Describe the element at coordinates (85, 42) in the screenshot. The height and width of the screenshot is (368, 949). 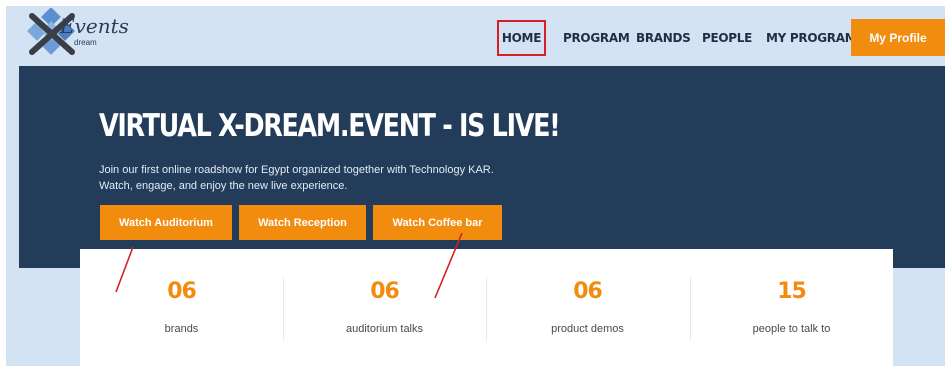
I see `logo-subtext: dream` at that location.